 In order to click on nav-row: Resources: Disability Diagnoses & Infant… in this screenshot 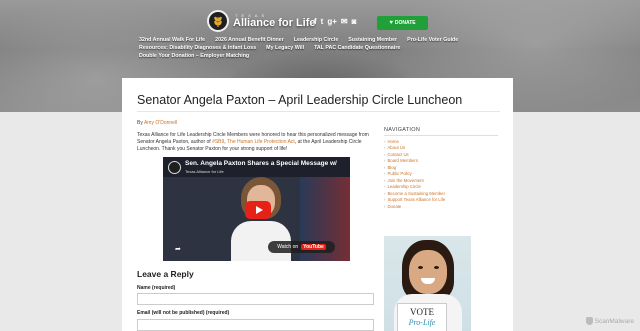, I will do `click(309, 48)`.